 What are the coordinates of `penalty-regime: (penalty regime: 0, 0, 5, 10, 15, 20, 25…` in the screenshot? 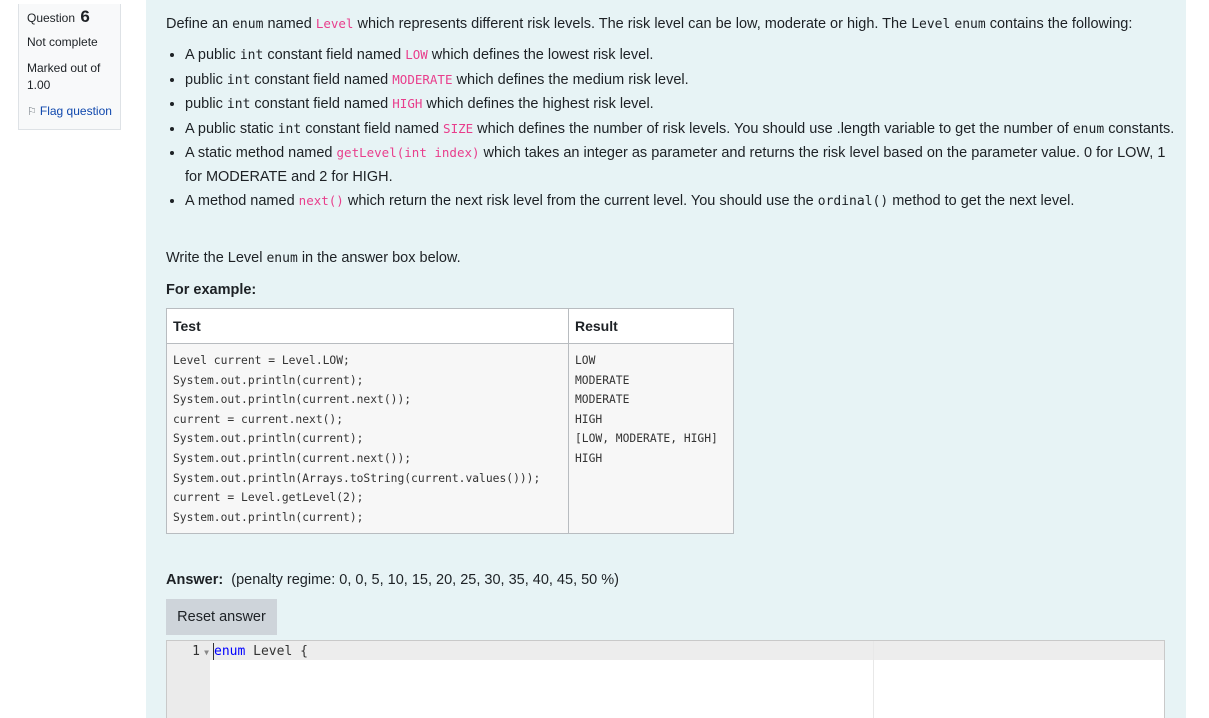 It's located at (425, 580).